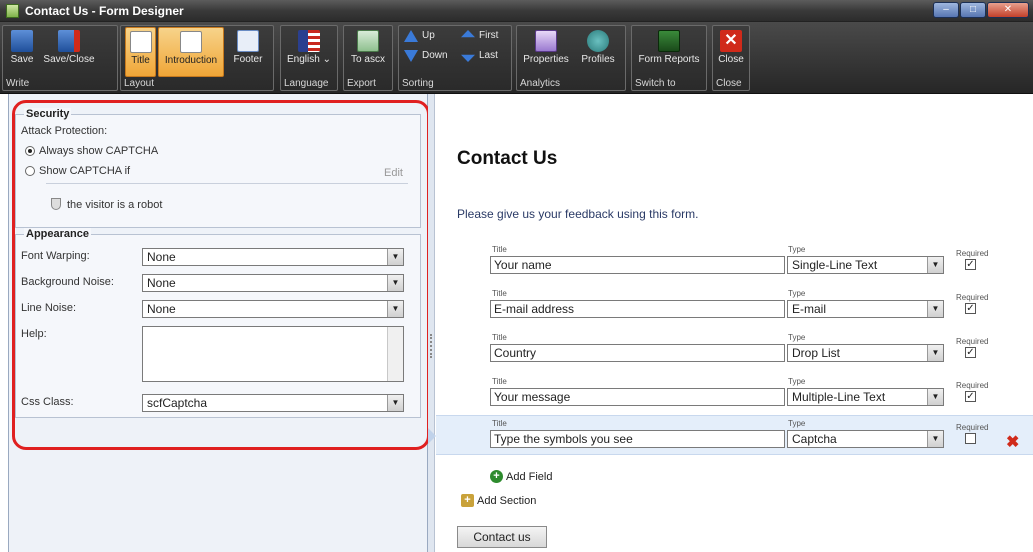 The height and width of the screenshot is (552, 1033). Describe the element at coordinates (273, 283) in the screenshot. I see `background-noise-select: None ▼` at that location.